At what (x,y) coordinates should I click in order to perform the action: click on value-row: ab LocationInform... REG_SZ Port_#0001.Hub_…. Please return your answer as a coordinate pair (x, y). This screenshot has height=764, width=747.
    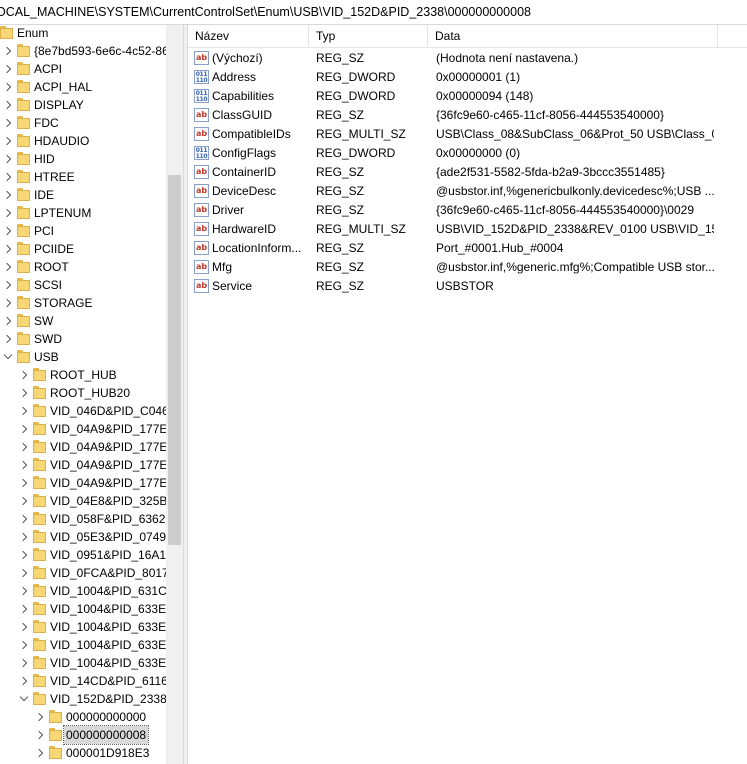
    Looking at the image, I should click on (467, 248).